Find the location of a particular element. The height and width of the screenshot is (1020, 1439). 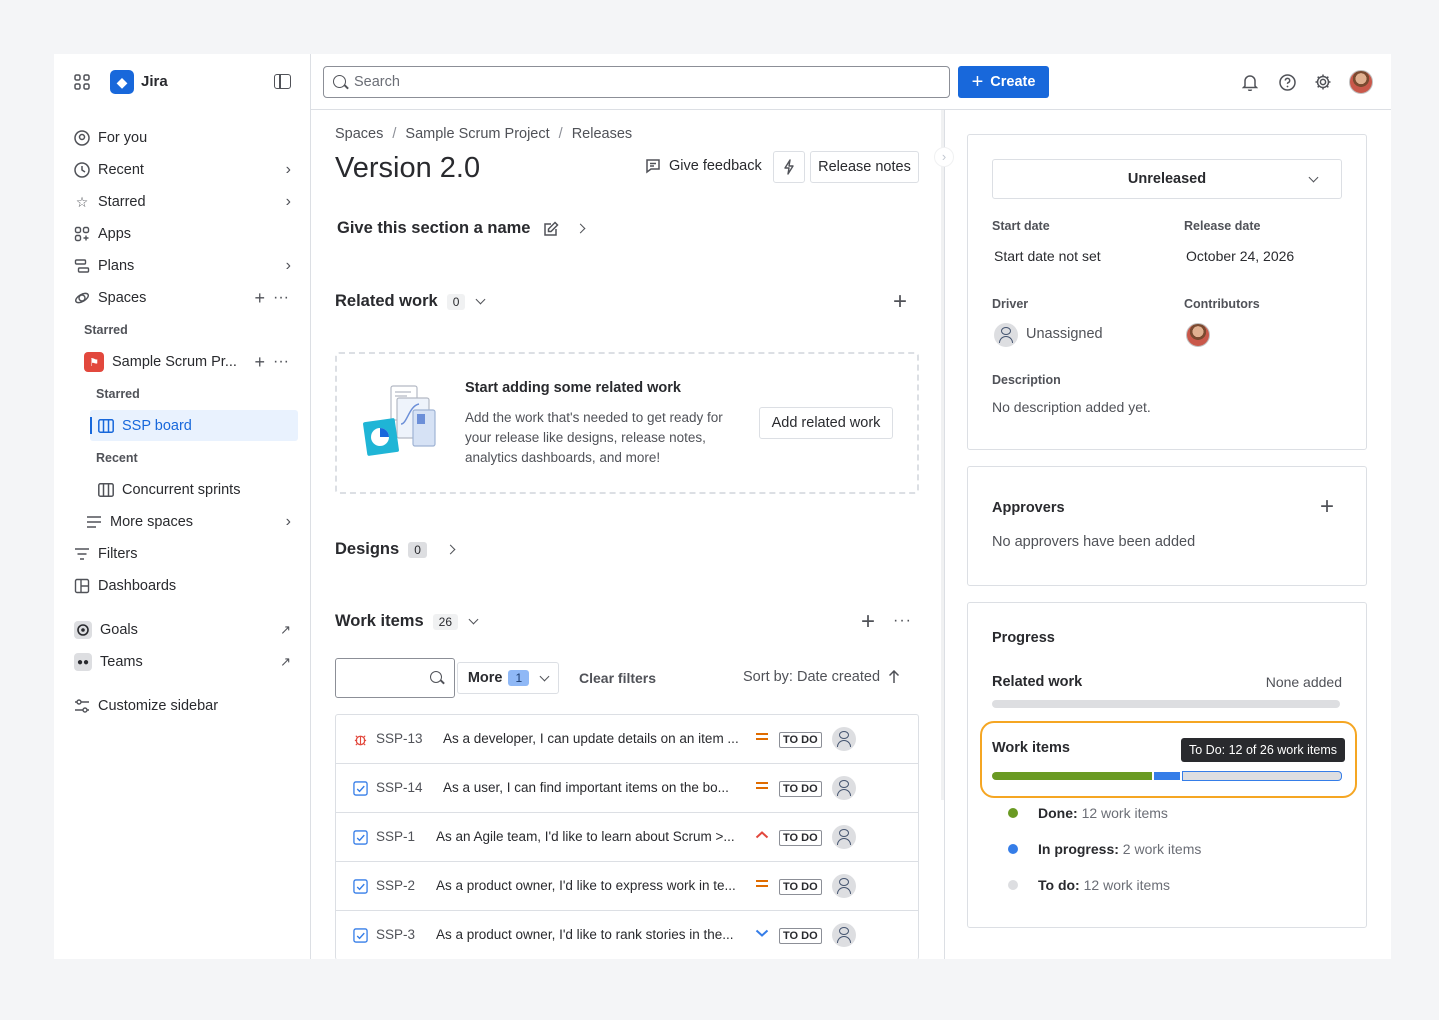

more-filters-button: More 1 is located at coordinates (508, 678).